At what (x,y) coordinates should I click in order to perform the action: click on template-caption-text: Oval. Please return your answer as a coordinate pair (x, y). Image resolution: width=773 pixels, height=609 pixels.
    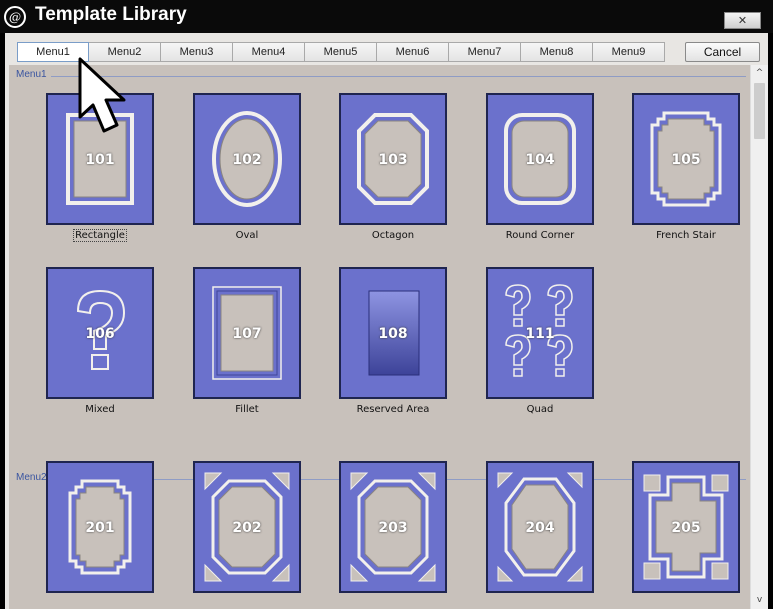
    Looking at the image, I should click on (247, 235).